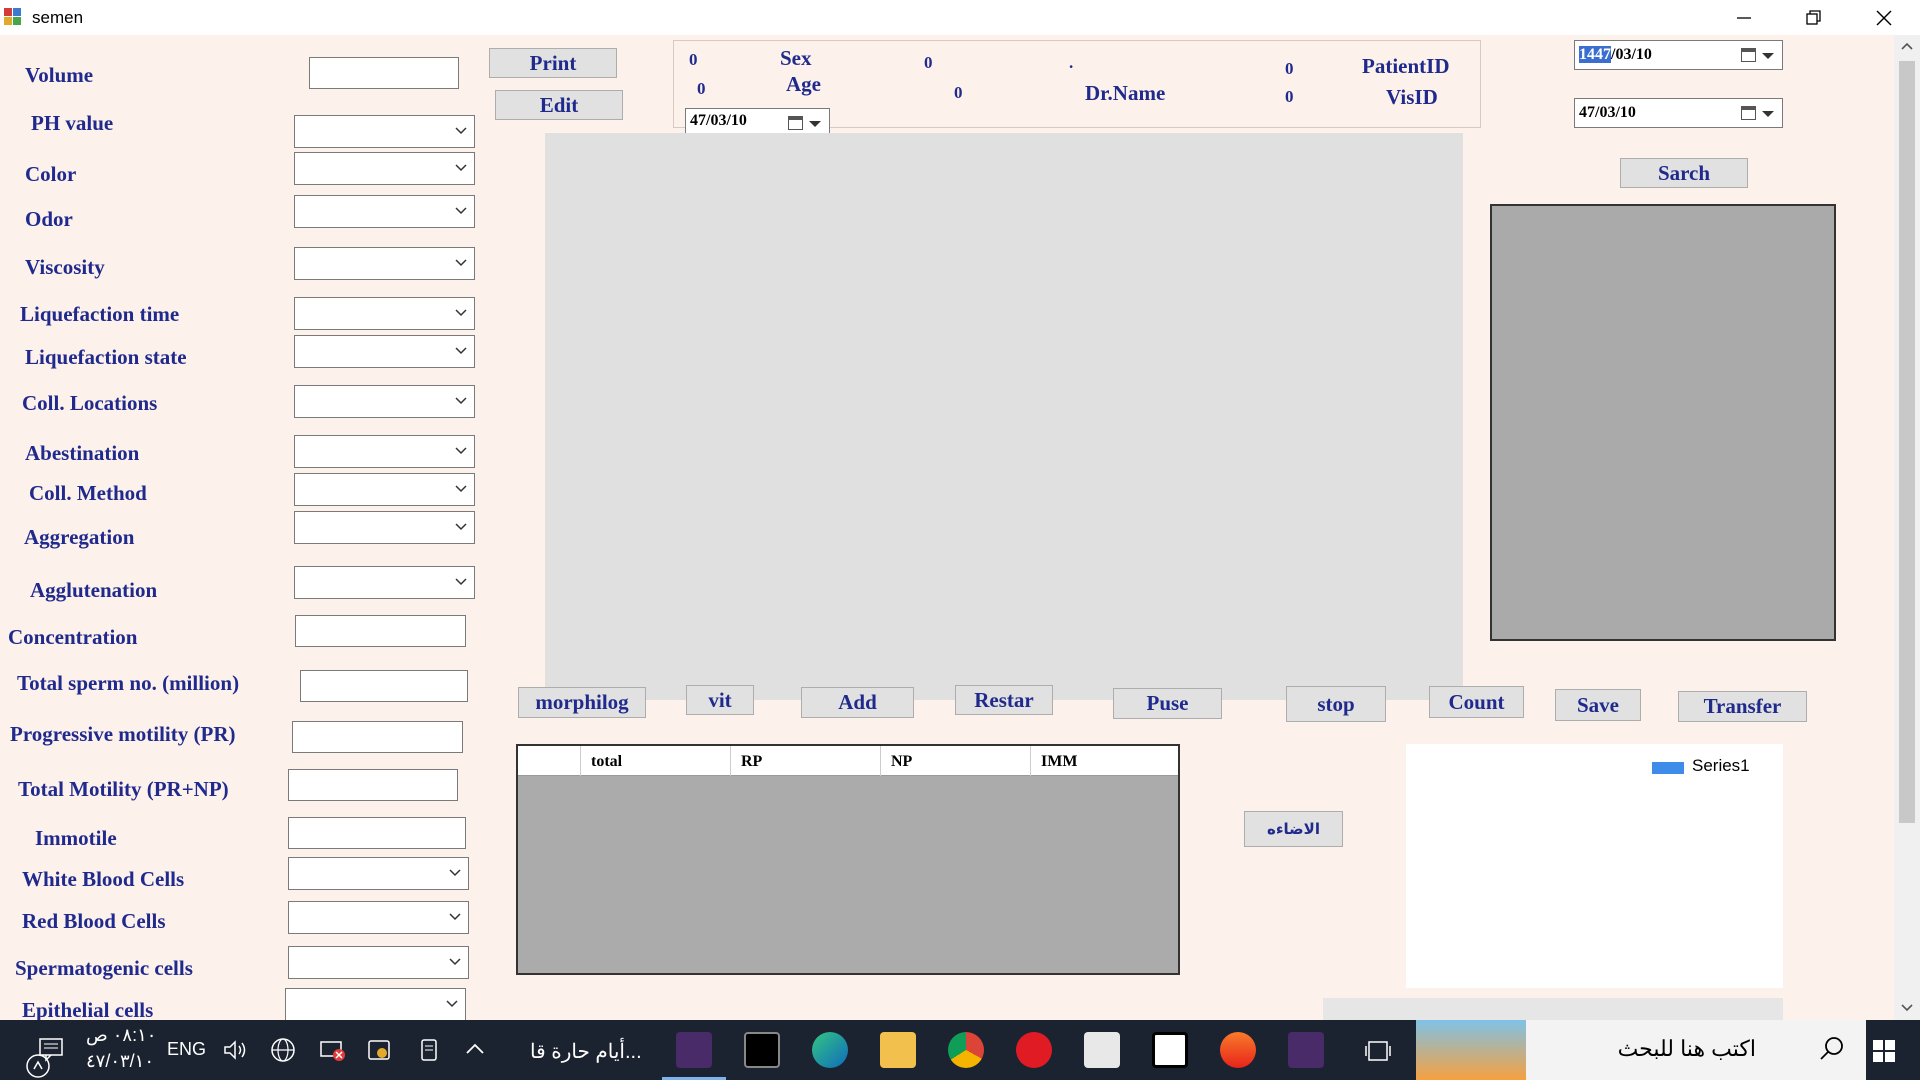  Describe the element at coordinates (805, 761) in the screenshot. I see `grid-column-header: RP` at that location.